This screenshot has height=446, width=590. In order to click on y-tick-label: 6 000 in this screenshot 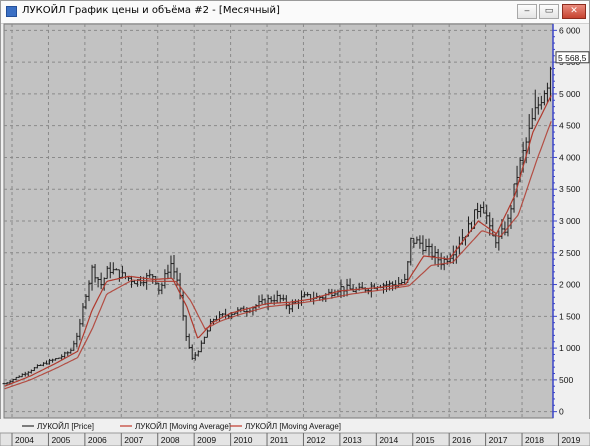, I will do `click(570, 30)`.